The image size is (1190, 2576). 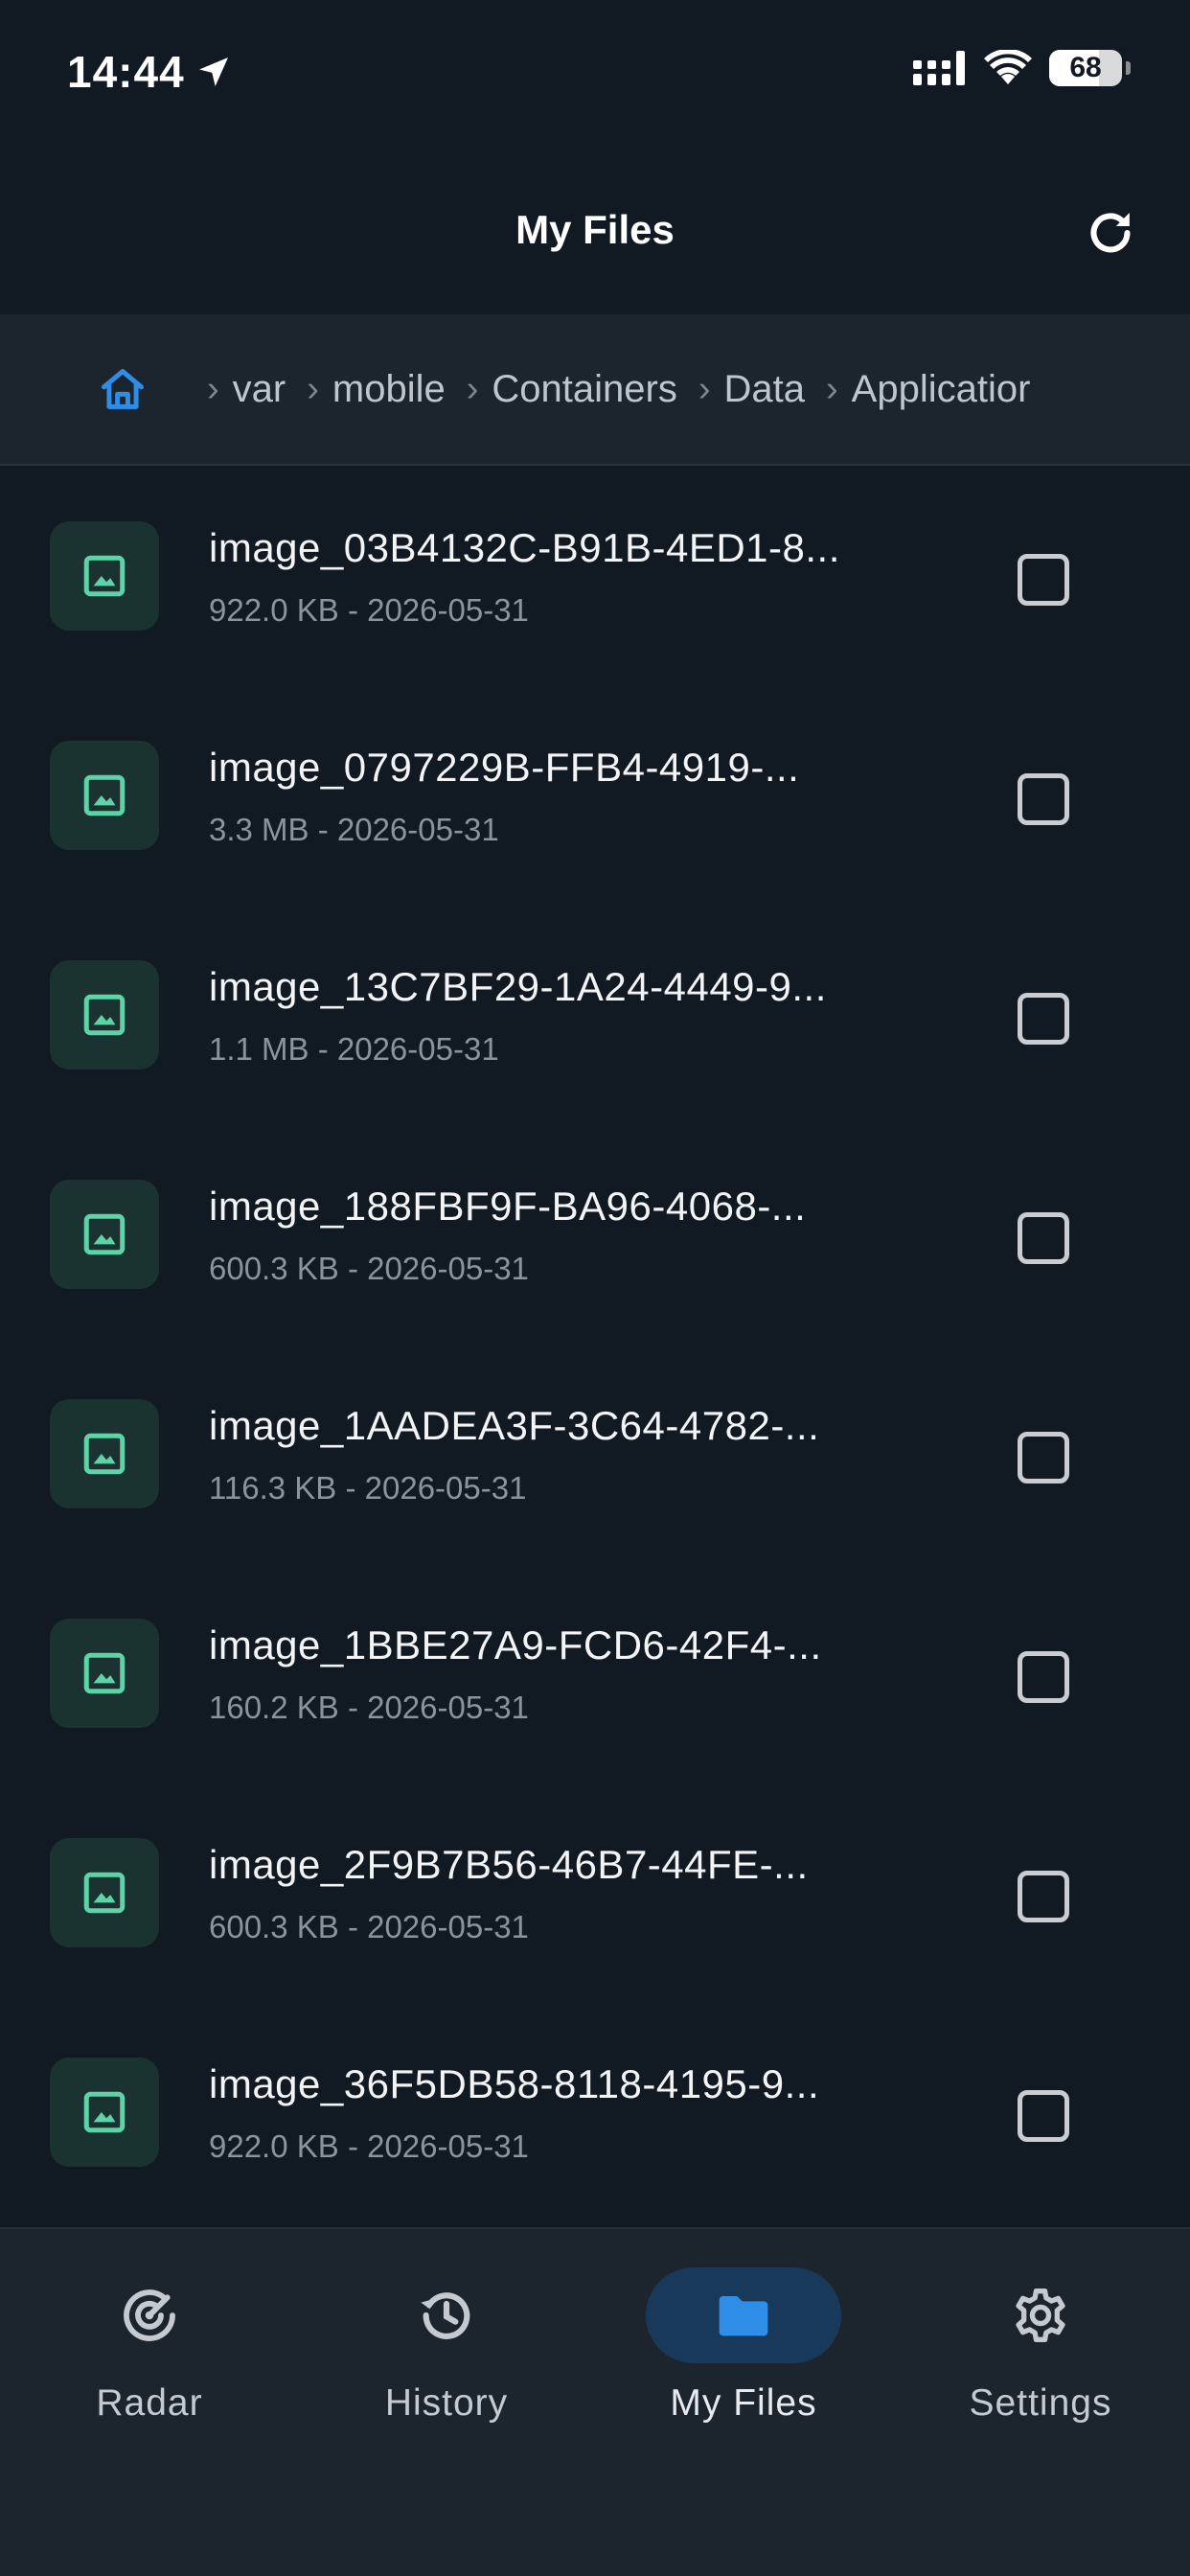 I want to click on cellular-signal-icon, so click(x=939, y=68).